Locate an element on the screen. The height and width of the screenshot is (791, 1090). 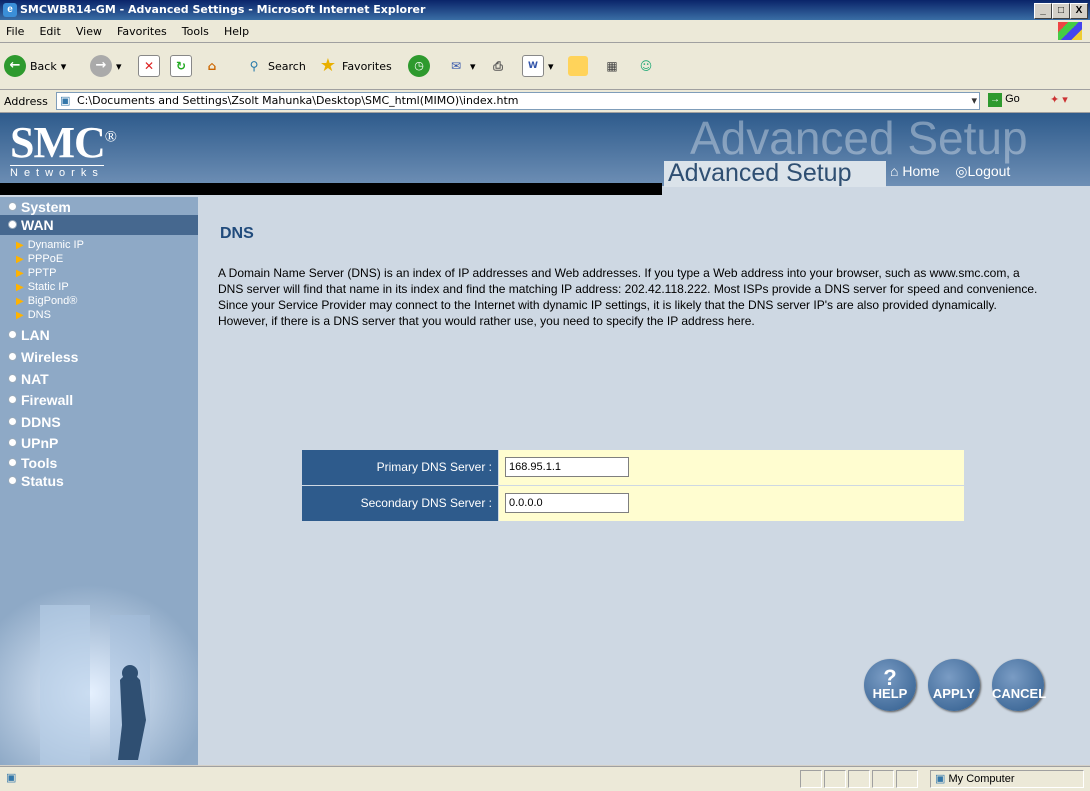
help-button: ? HELP is located at coordinates (890, 685).